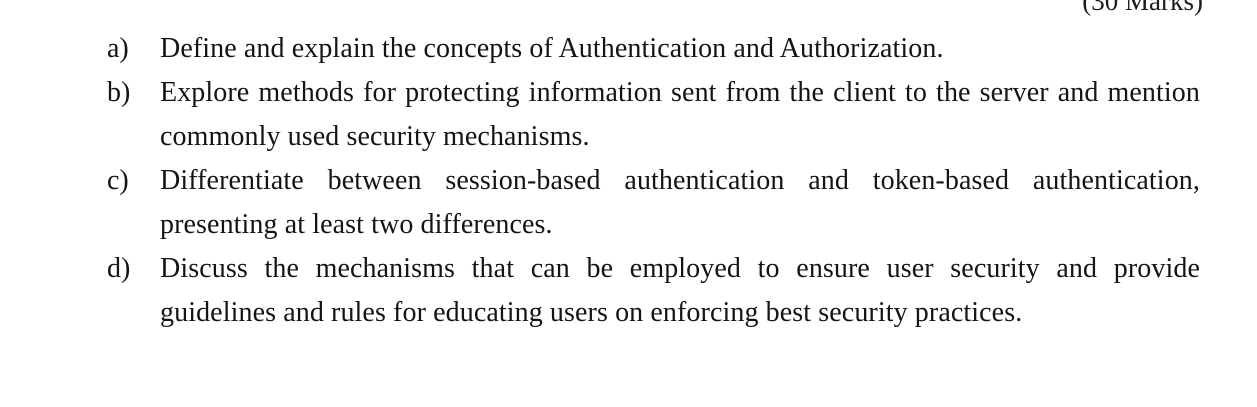  Describe the element at coordinates (1142, 8) in the screenshot. I see `marks-label: (30 Marks)` at that location.